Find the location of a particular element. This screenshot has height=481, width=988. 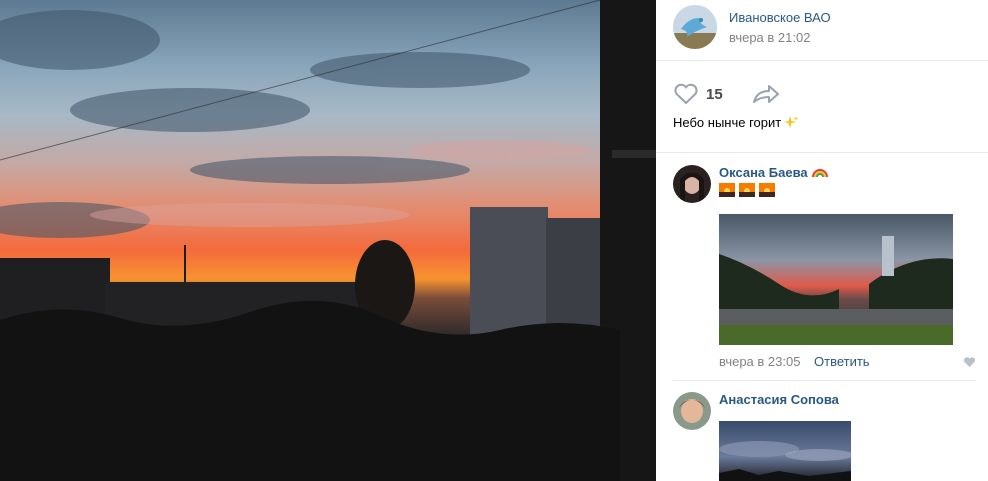

comment-emoji-row is located at coordinates (749, 191).